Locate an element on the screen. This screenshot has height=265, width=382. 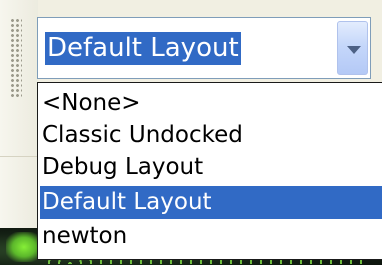
layout-option-none: <None> is located at coordinates (211, 103).